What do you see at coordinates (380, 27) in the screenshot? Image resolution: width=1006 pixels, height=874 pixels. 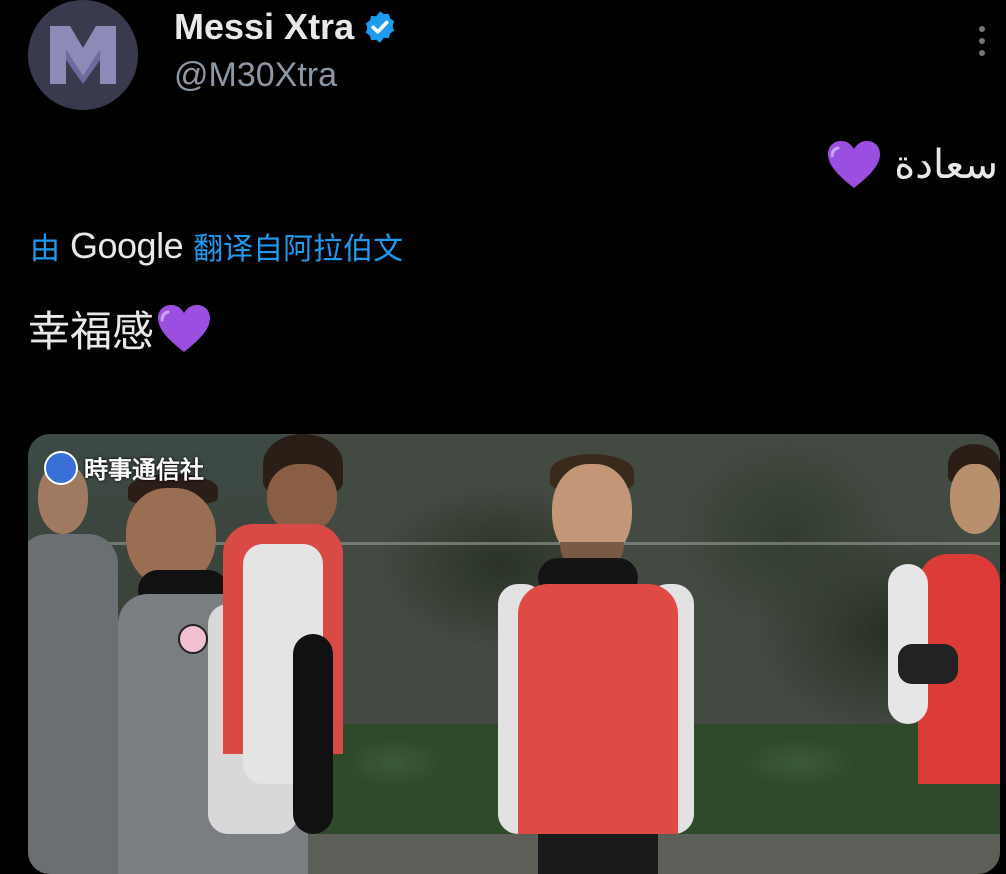 I see `verified-badge-icon` at bounding box center [380, 27].